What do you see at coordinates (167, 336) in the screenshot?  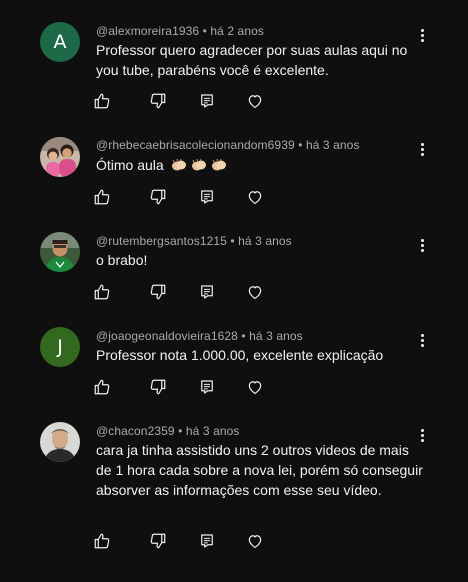 I see `comment-username: @joaogeonaldovieira1628` at bounding box center [167, 336].